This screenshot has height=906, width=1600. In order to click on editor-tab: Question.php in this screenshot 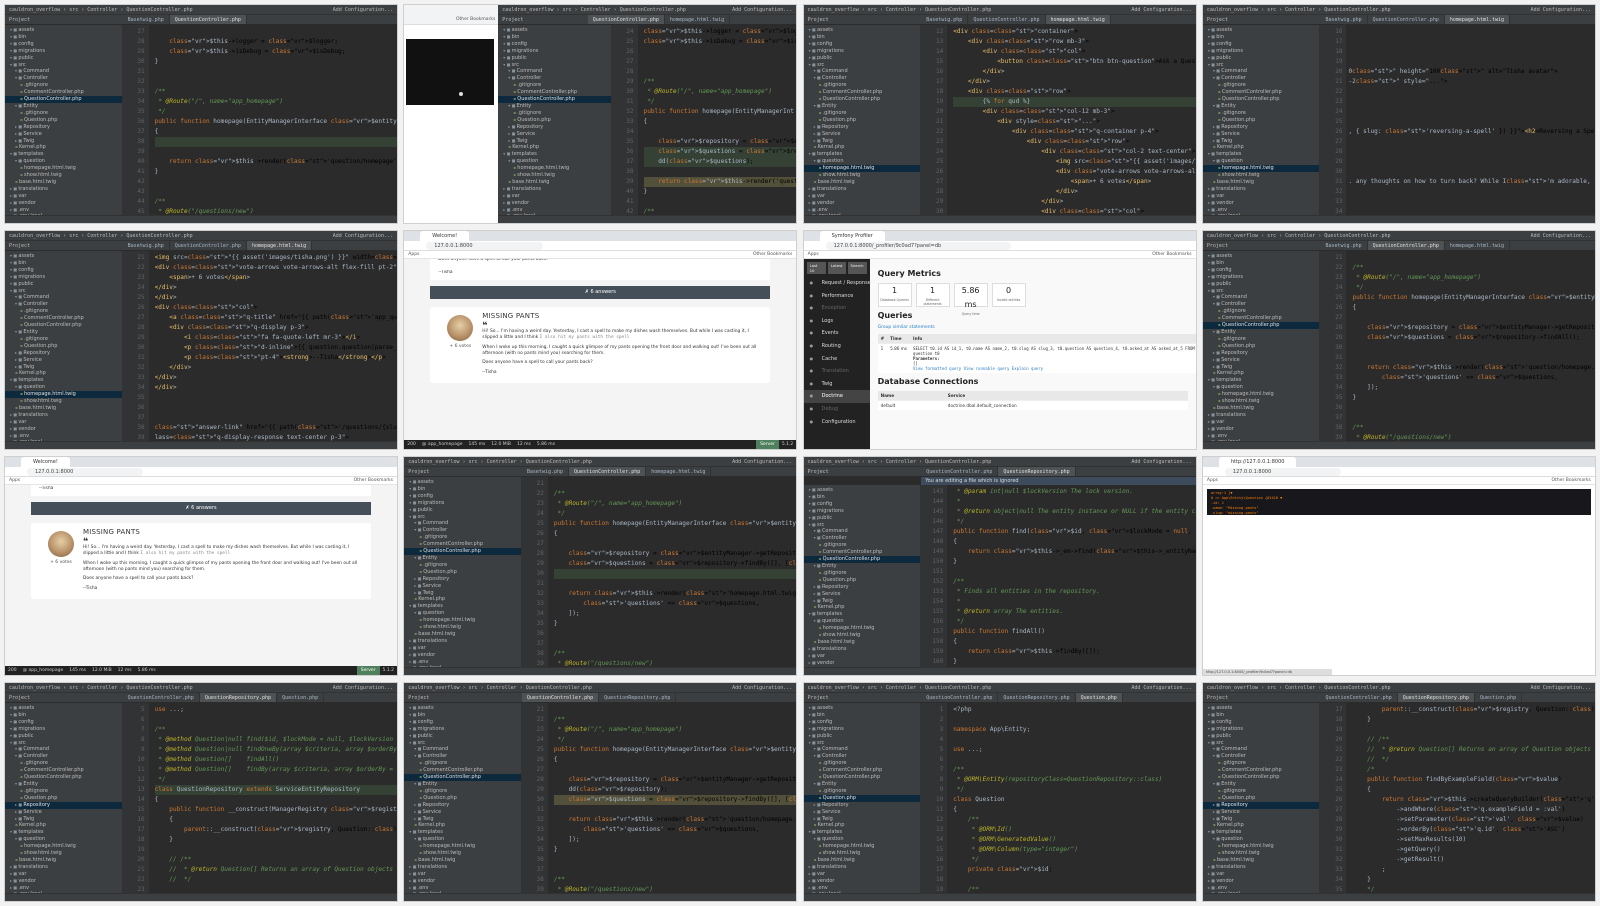, I will do `click(301, 697)`.